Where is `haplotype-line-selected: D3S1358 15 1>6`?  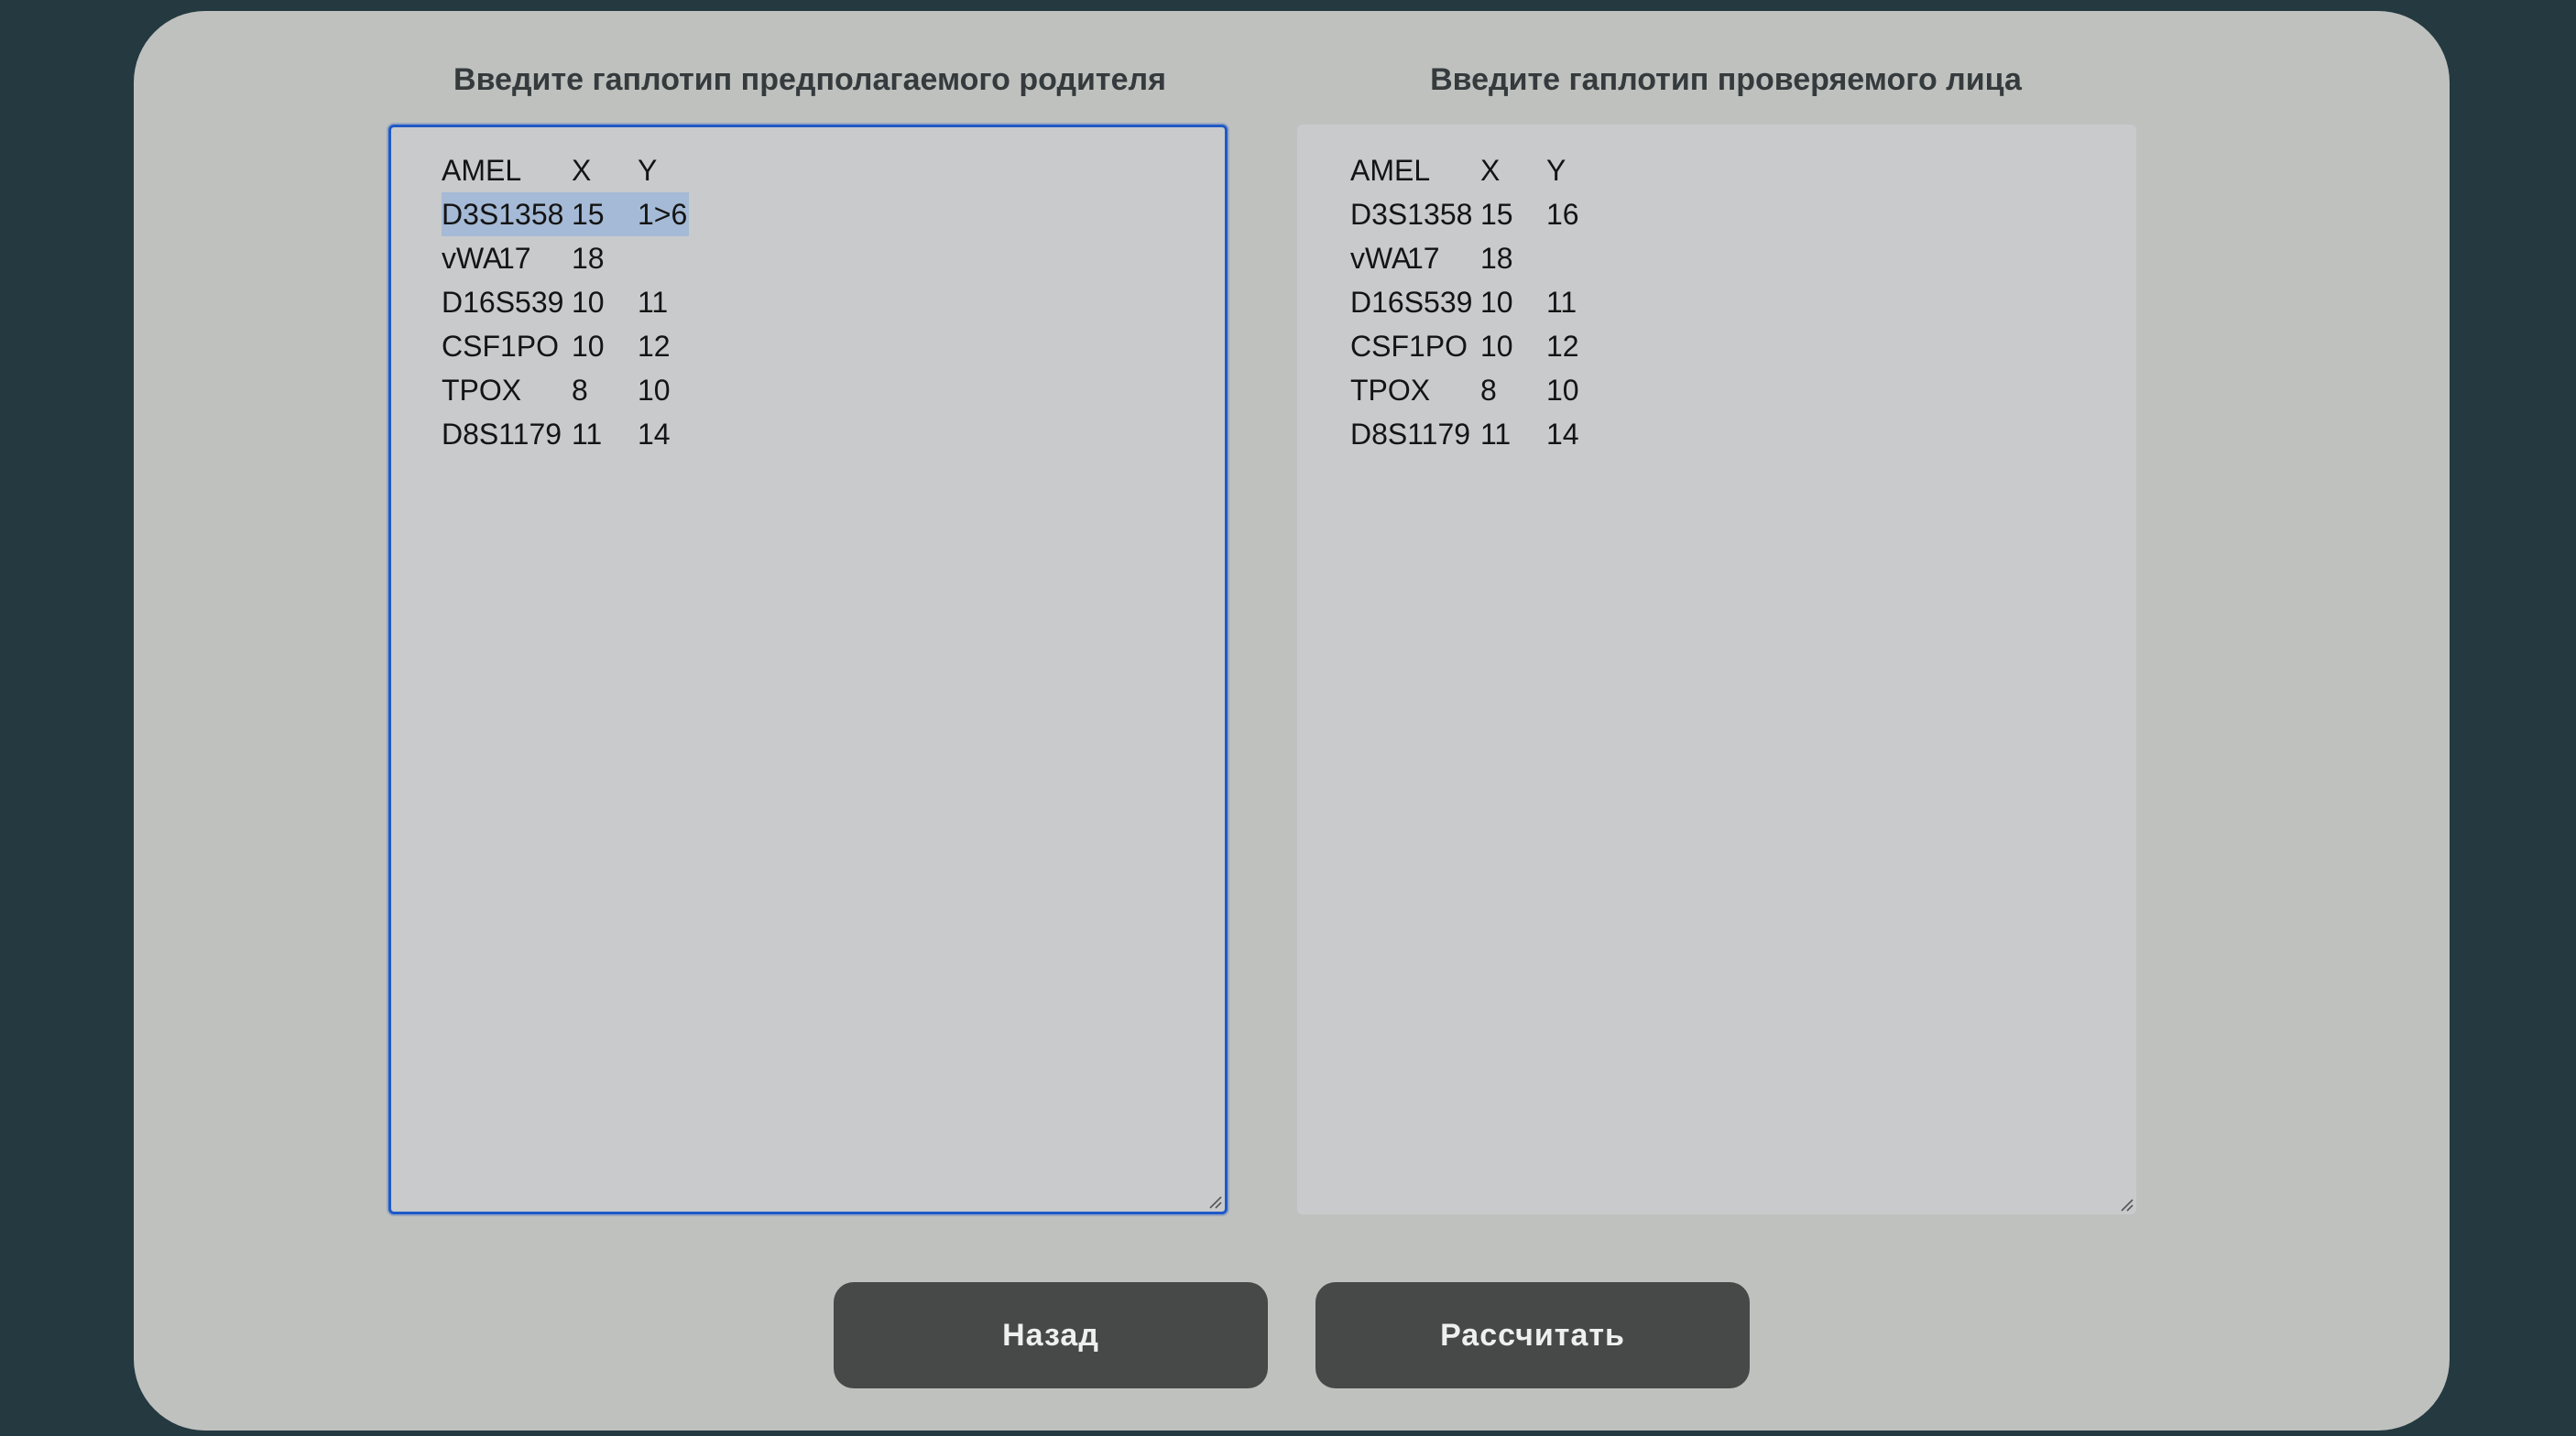
haplotype-line-selected: D3S1358 15 1>6 is located at coordinates (577, 214).